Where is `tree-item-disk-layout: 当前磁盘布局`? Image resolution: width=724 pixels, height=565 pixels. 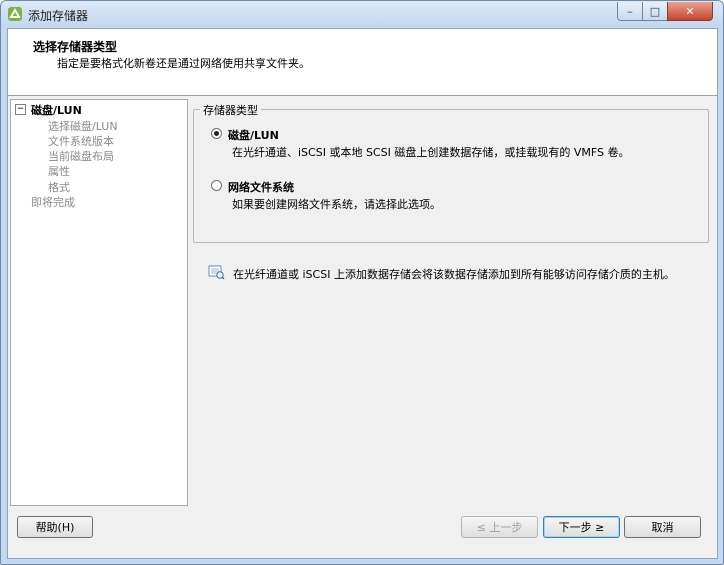 tree-item-disk-layout: 当前磁盘布局 is located at coordinates (81, 156).